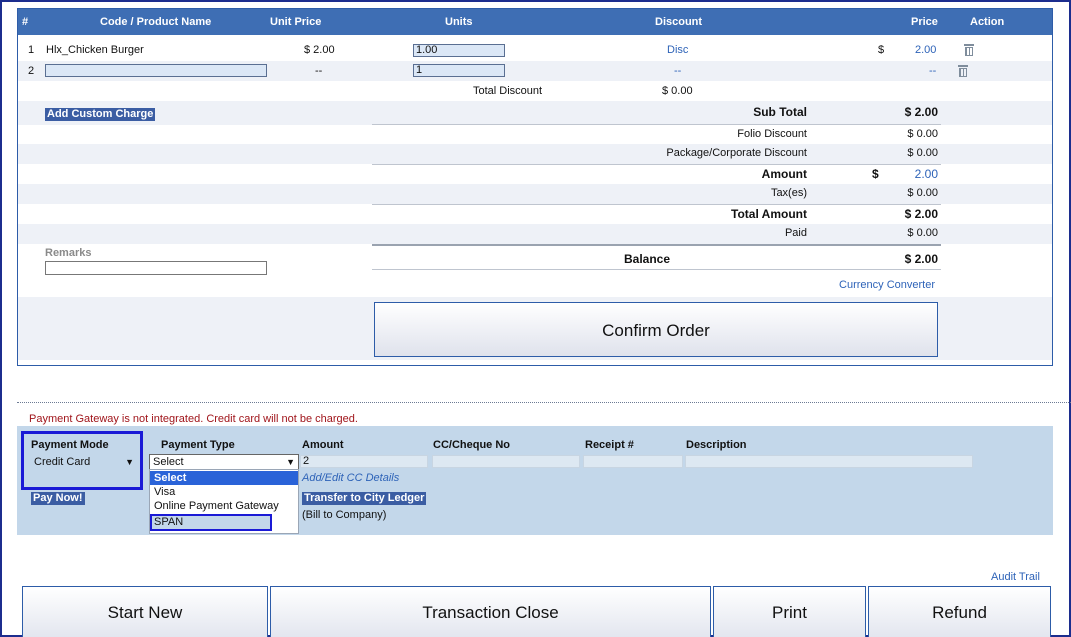 Image resolution: width=1071 pixels, height=637 pixels. What do you see at coordinates (224, 506) in the screenshot?
I see `dropdown-option-online-gateway: Online Payment Gateway` at bounding box center [224, 506].